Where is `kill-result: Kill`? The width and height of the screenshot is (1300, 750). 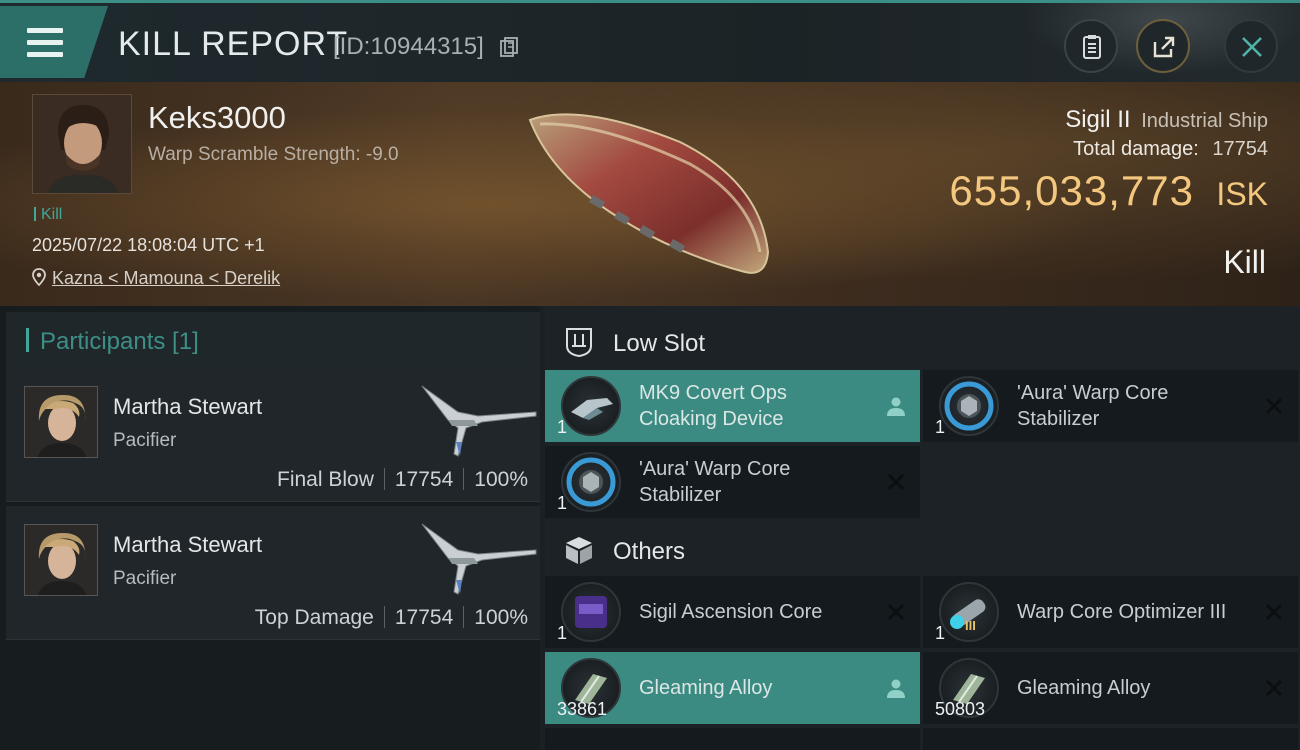 kill-result: Kill is located at coordinates (1244, 262).